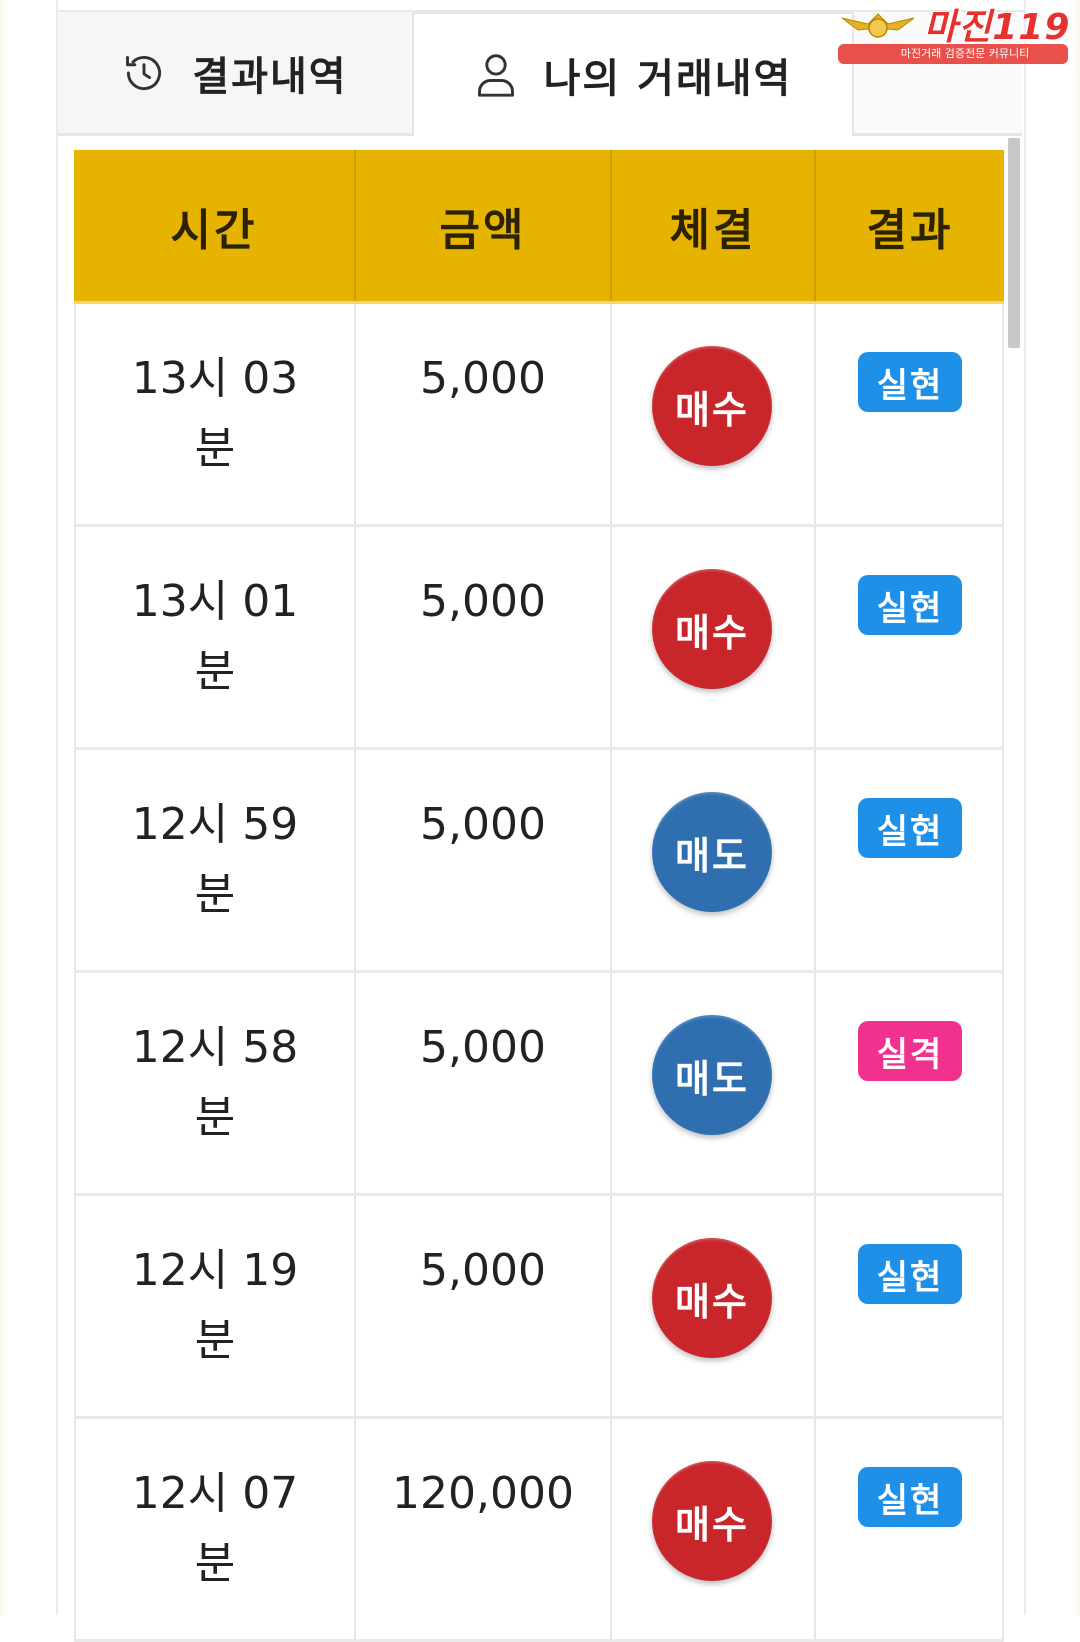  I want to click on trade-time: 13시 01 분, so click(215, 636).